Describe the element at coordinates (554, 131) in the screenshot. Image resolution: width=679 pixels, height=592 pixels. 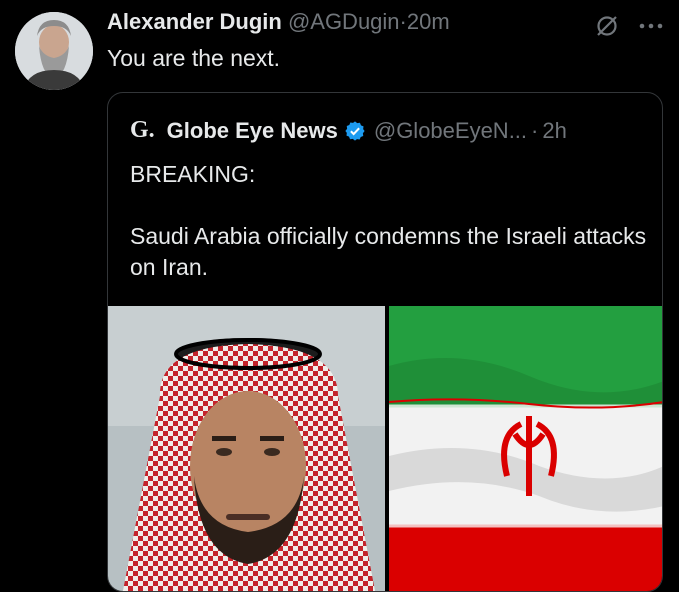
I see `quoted-tweet-time: 2h` at that location.